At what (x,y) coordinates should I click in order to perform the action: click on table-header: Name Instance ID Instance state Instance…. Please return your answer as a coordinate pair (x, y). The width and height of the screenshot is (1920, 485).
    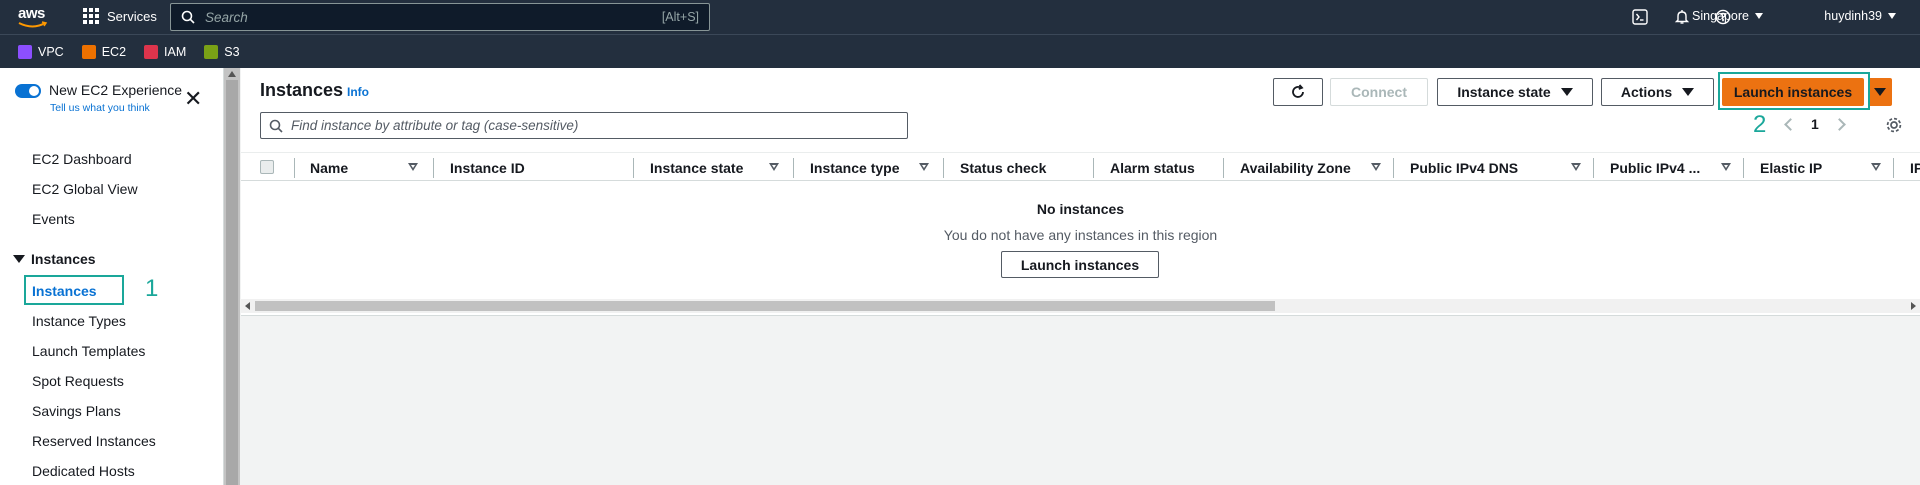
    Looking at the image, I should click on (1080, 166).